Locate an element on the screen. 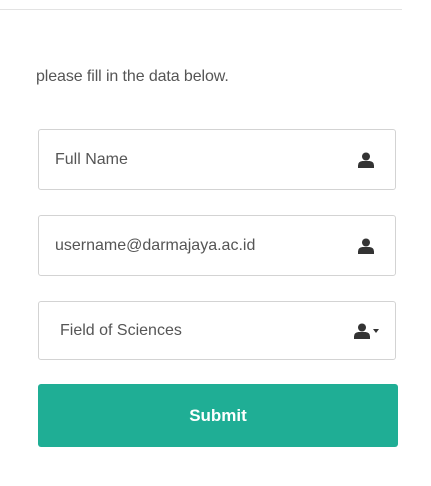 Image resolution: width=431 pixels, height=486 pixels. form-instructions: please fill in the data below. is located at coordinates (132, 76).